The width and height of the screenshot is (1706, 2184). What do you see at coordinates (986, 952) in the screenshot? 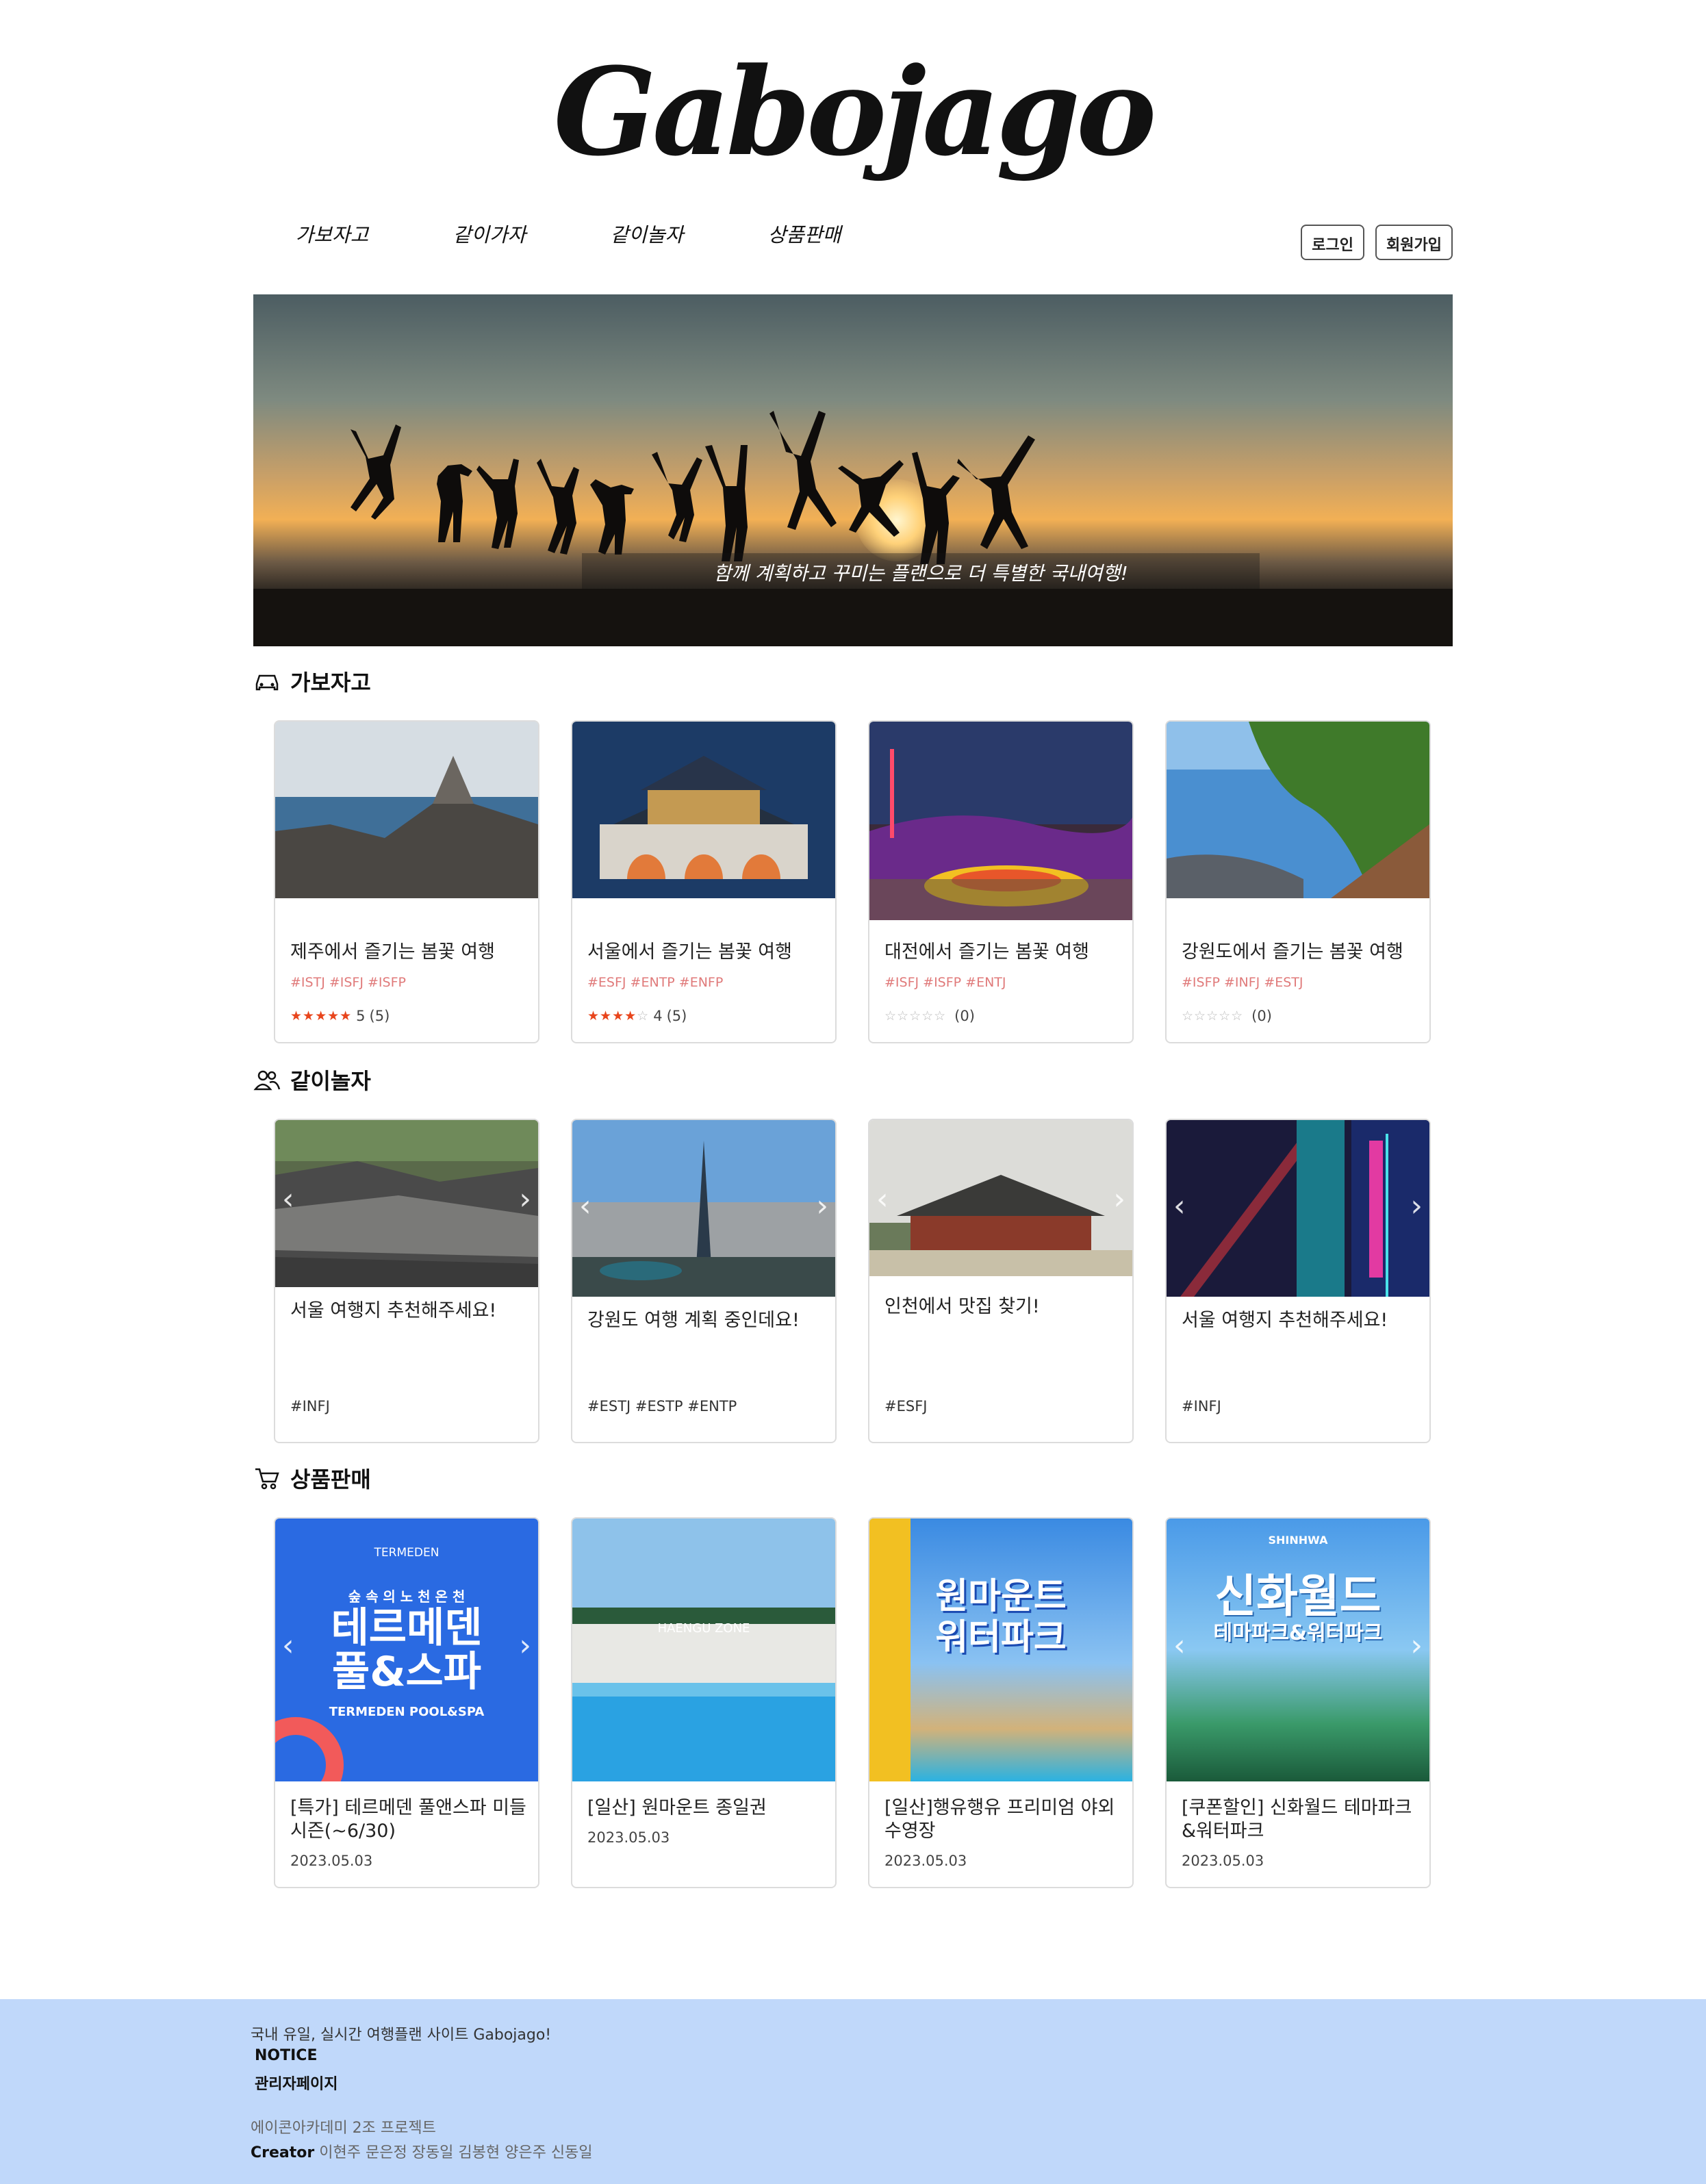
I see `card-title: 대전에서 즐기는 봄꽃 여행` at bounding box center [986, 952].